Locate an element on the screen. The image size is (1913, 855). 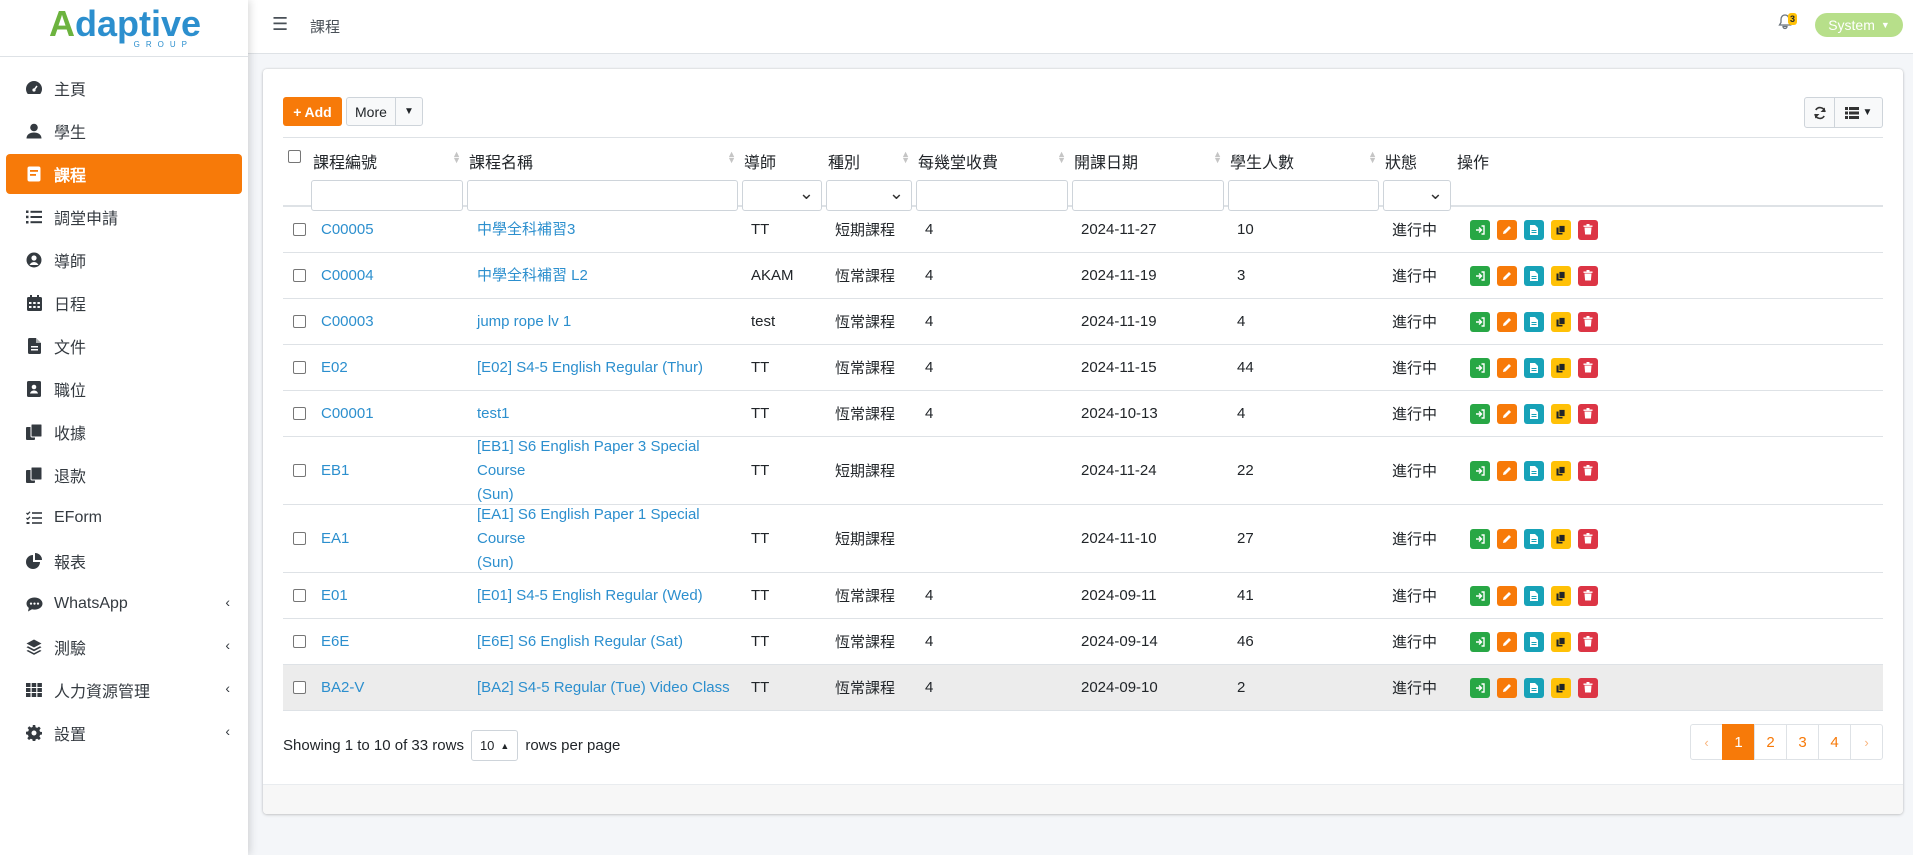
company-logo: Adaptive GROUP is located at coordinates (125, 28).